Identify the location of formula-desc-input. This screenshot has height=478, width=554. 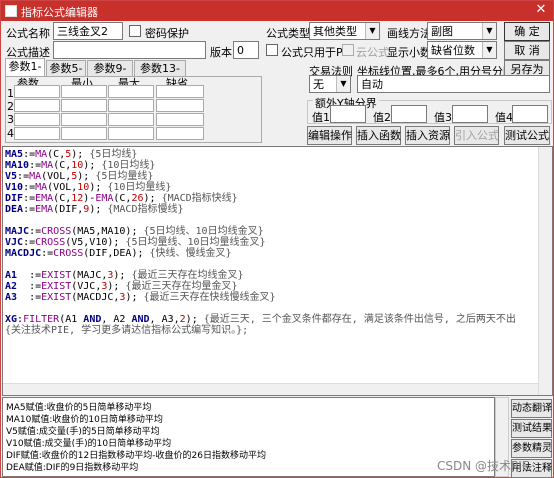
(129, 50).